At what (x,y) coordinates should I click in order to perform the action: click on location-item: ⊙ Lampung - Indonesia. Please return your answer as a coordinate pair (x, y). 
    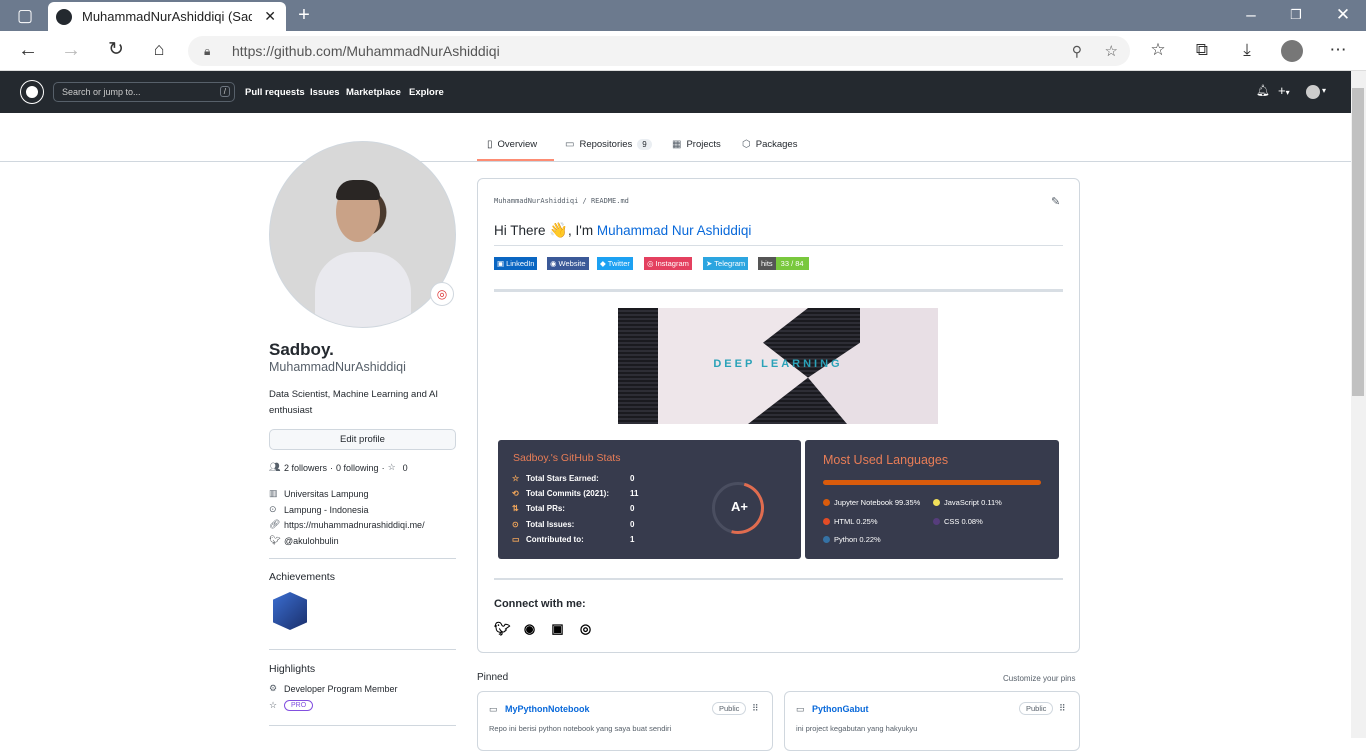
    Looking at the image, I should click on (319, 509).